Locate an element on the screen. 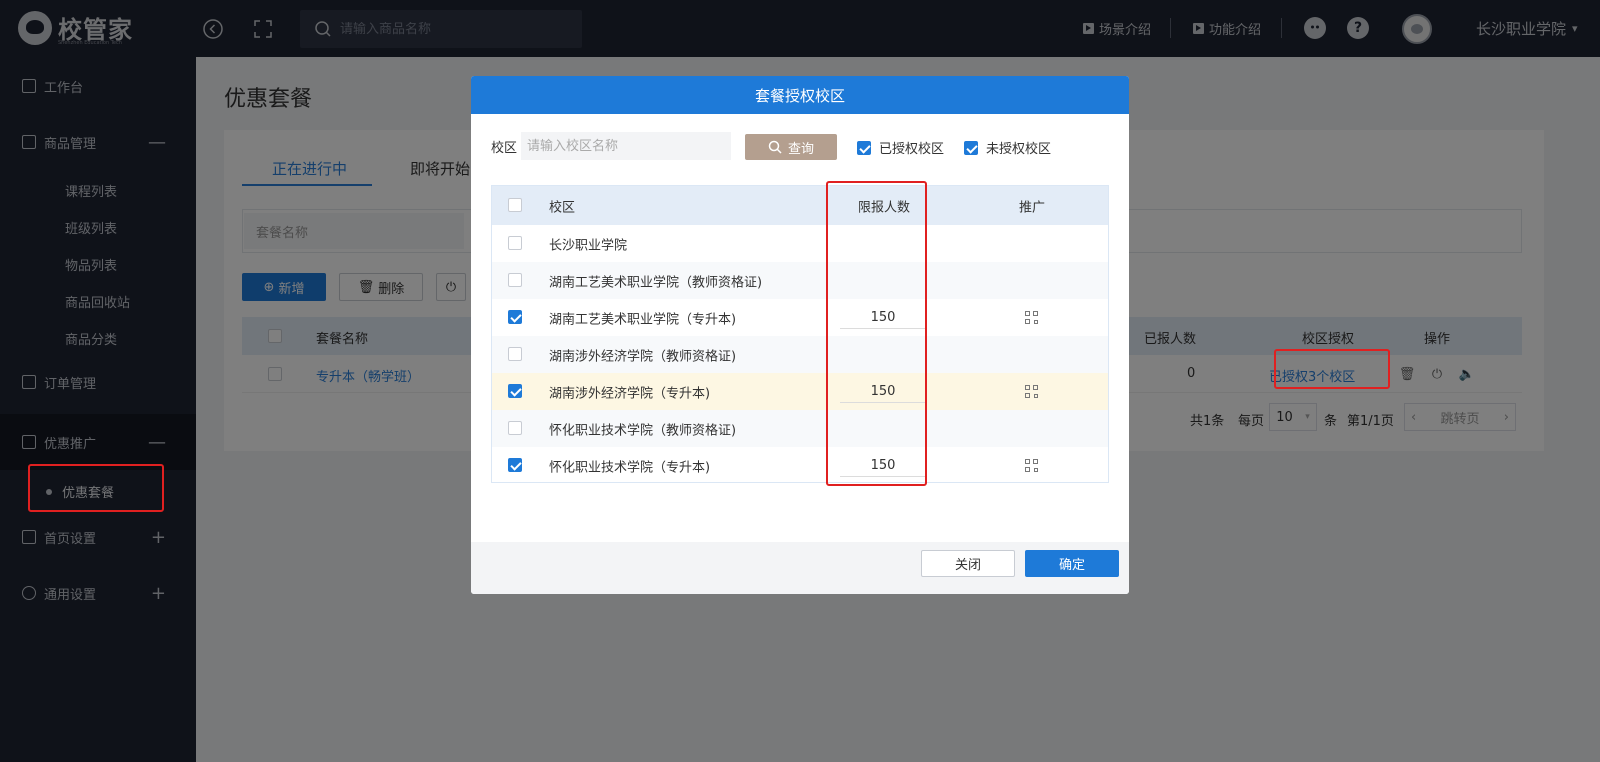 This screenshot has width=1600, height=762. annotation-box-limit is located at coordinates (876, 333).